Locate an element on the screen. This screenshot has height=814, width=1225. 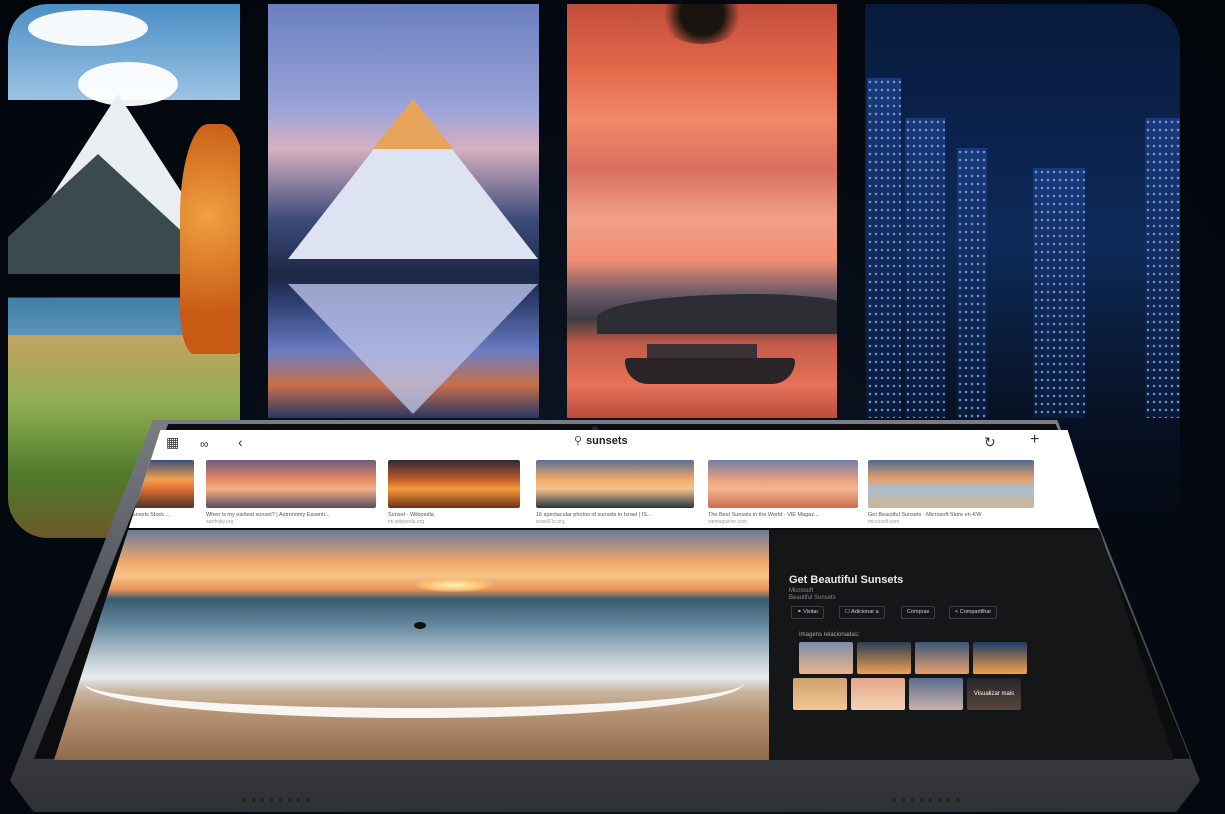
autumn-tree-shape is located at coordinates (210, 239).